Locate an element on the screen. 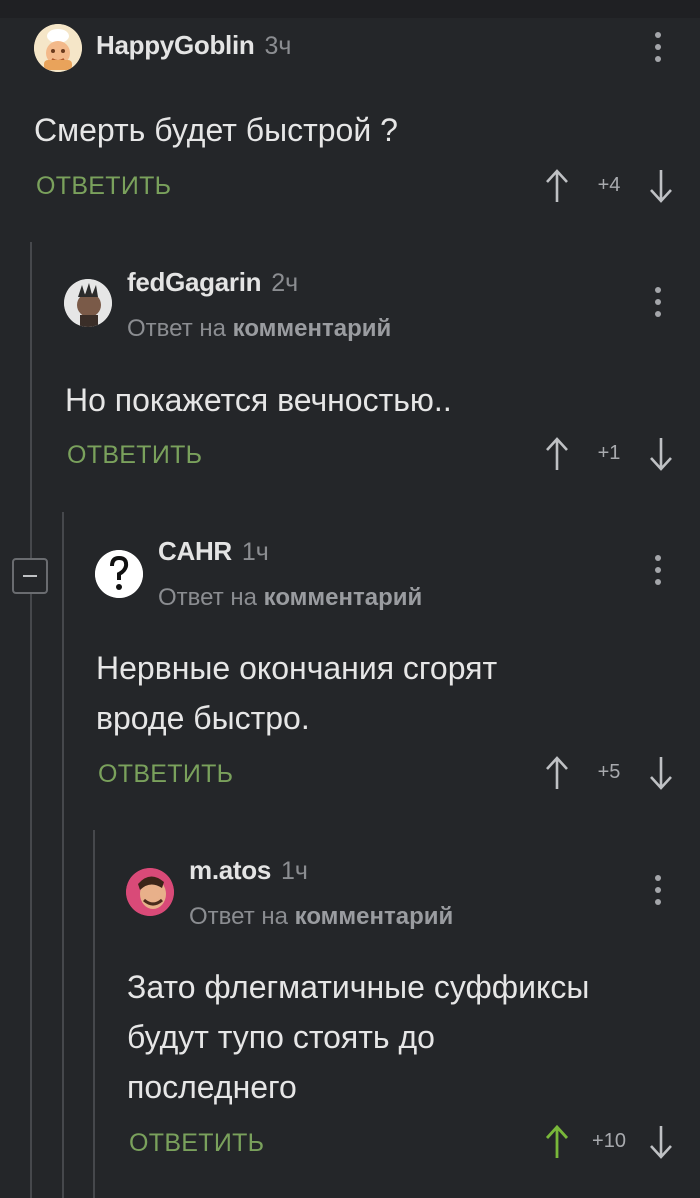  vote-score: +4 is located at coordinates (609, 185).